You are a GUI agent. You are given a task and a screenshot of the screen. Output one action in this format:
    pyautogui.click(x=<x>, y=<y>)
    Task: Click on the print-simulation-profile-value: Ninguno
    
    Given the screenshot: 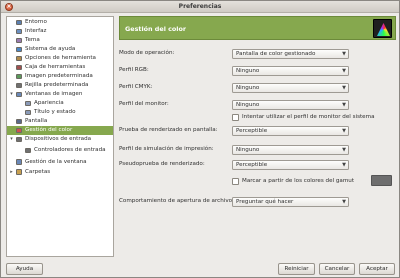 What is the action you would take?
    pyautogui.click(x=248, y=150)
    